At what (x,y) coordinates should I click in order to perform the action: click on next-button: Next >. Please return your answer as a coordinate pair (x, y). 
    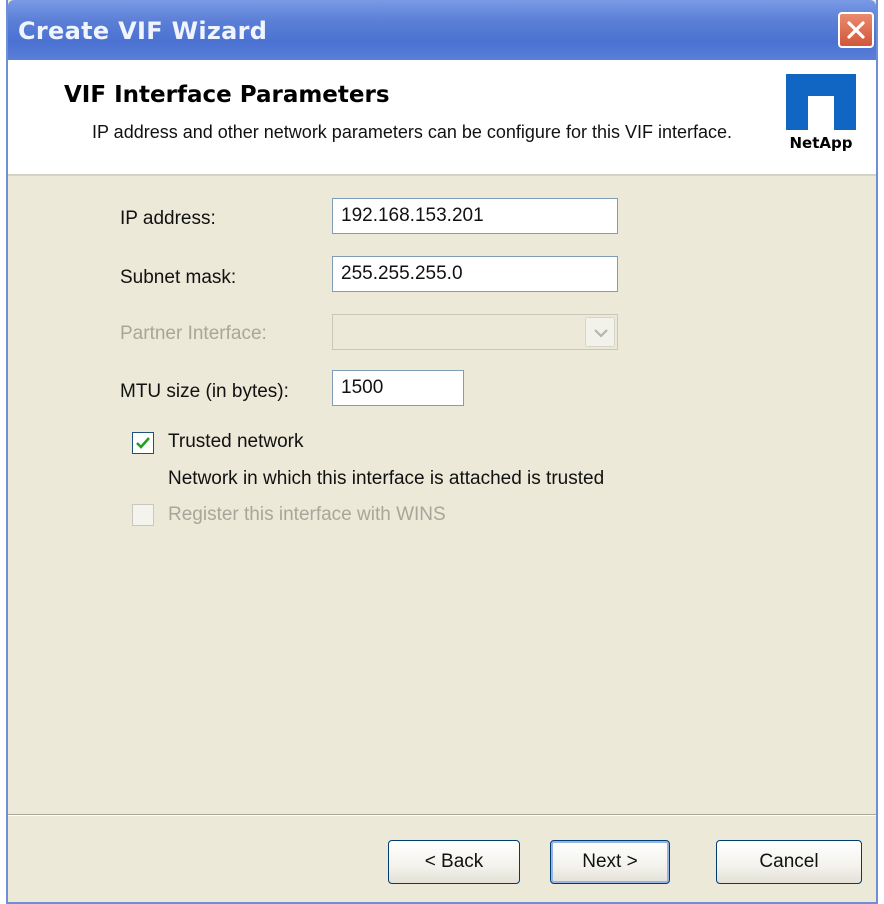
    Looking at the image, I should click on (610, 862).